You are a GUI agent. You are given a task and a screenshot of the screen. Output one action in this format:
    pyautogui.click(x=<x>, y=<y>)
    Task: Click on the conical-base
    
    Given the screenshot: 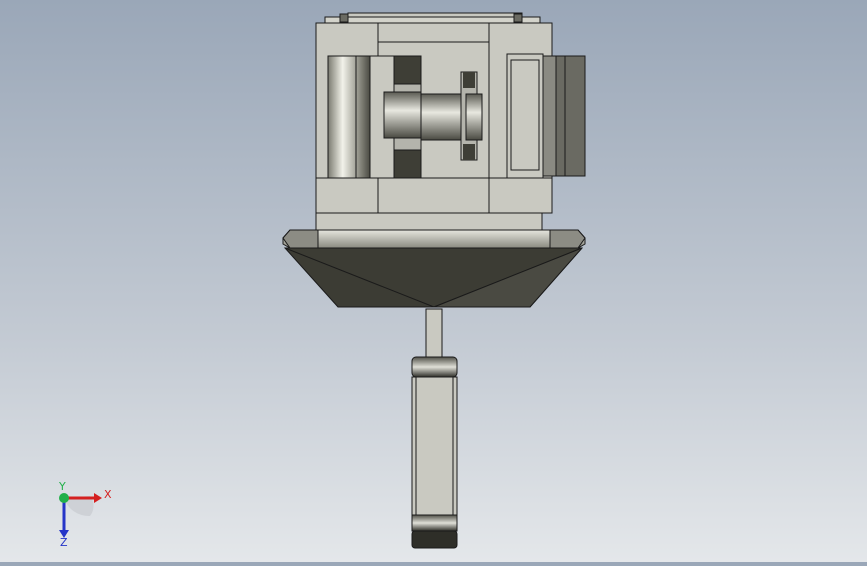 What is the action you would take?
    pyautogui.click(x=433, y=277)
    